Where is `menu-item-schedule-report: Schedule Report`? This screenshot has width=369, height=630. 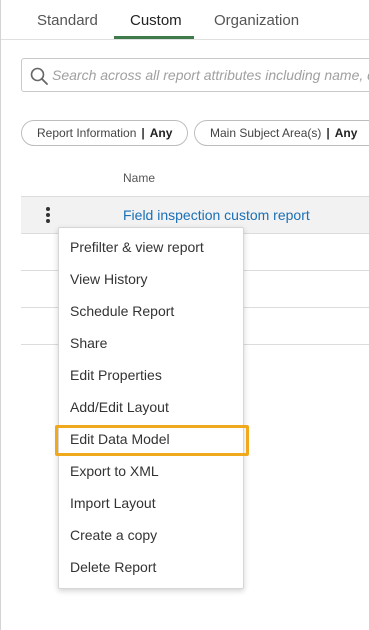 menu-item-schedule-report: Schedule Report is located at coordinates (151, 313).